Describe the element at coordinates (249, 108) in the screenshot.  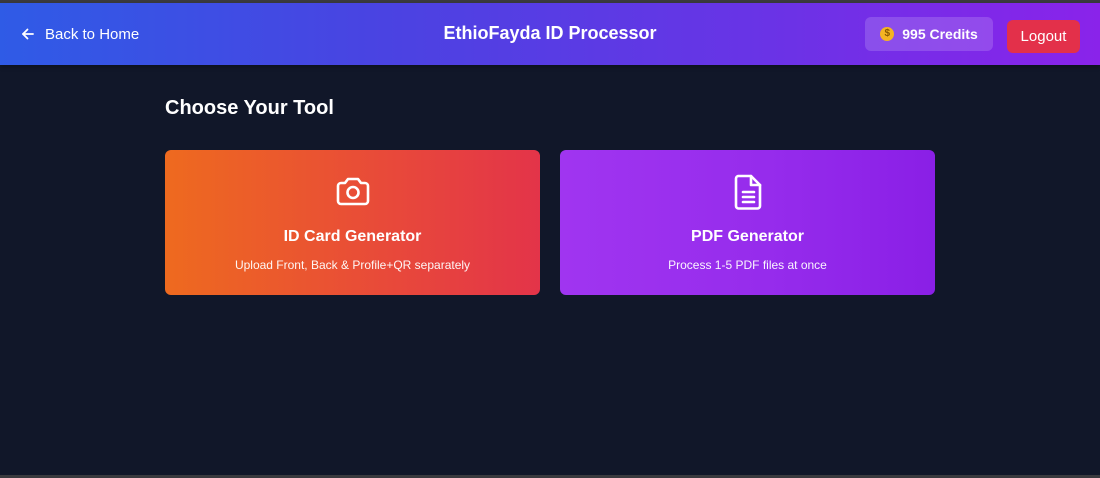
I see `section-title: Choose Your Tool` at that location.